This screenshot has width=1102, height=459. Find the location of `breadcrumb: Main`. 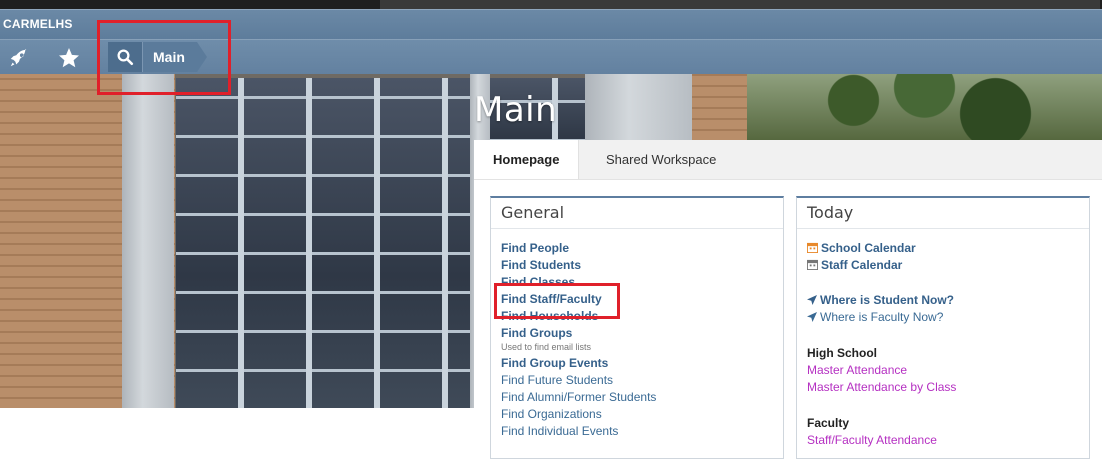

breadcrumb: Main is located at coordinates (157, 57).